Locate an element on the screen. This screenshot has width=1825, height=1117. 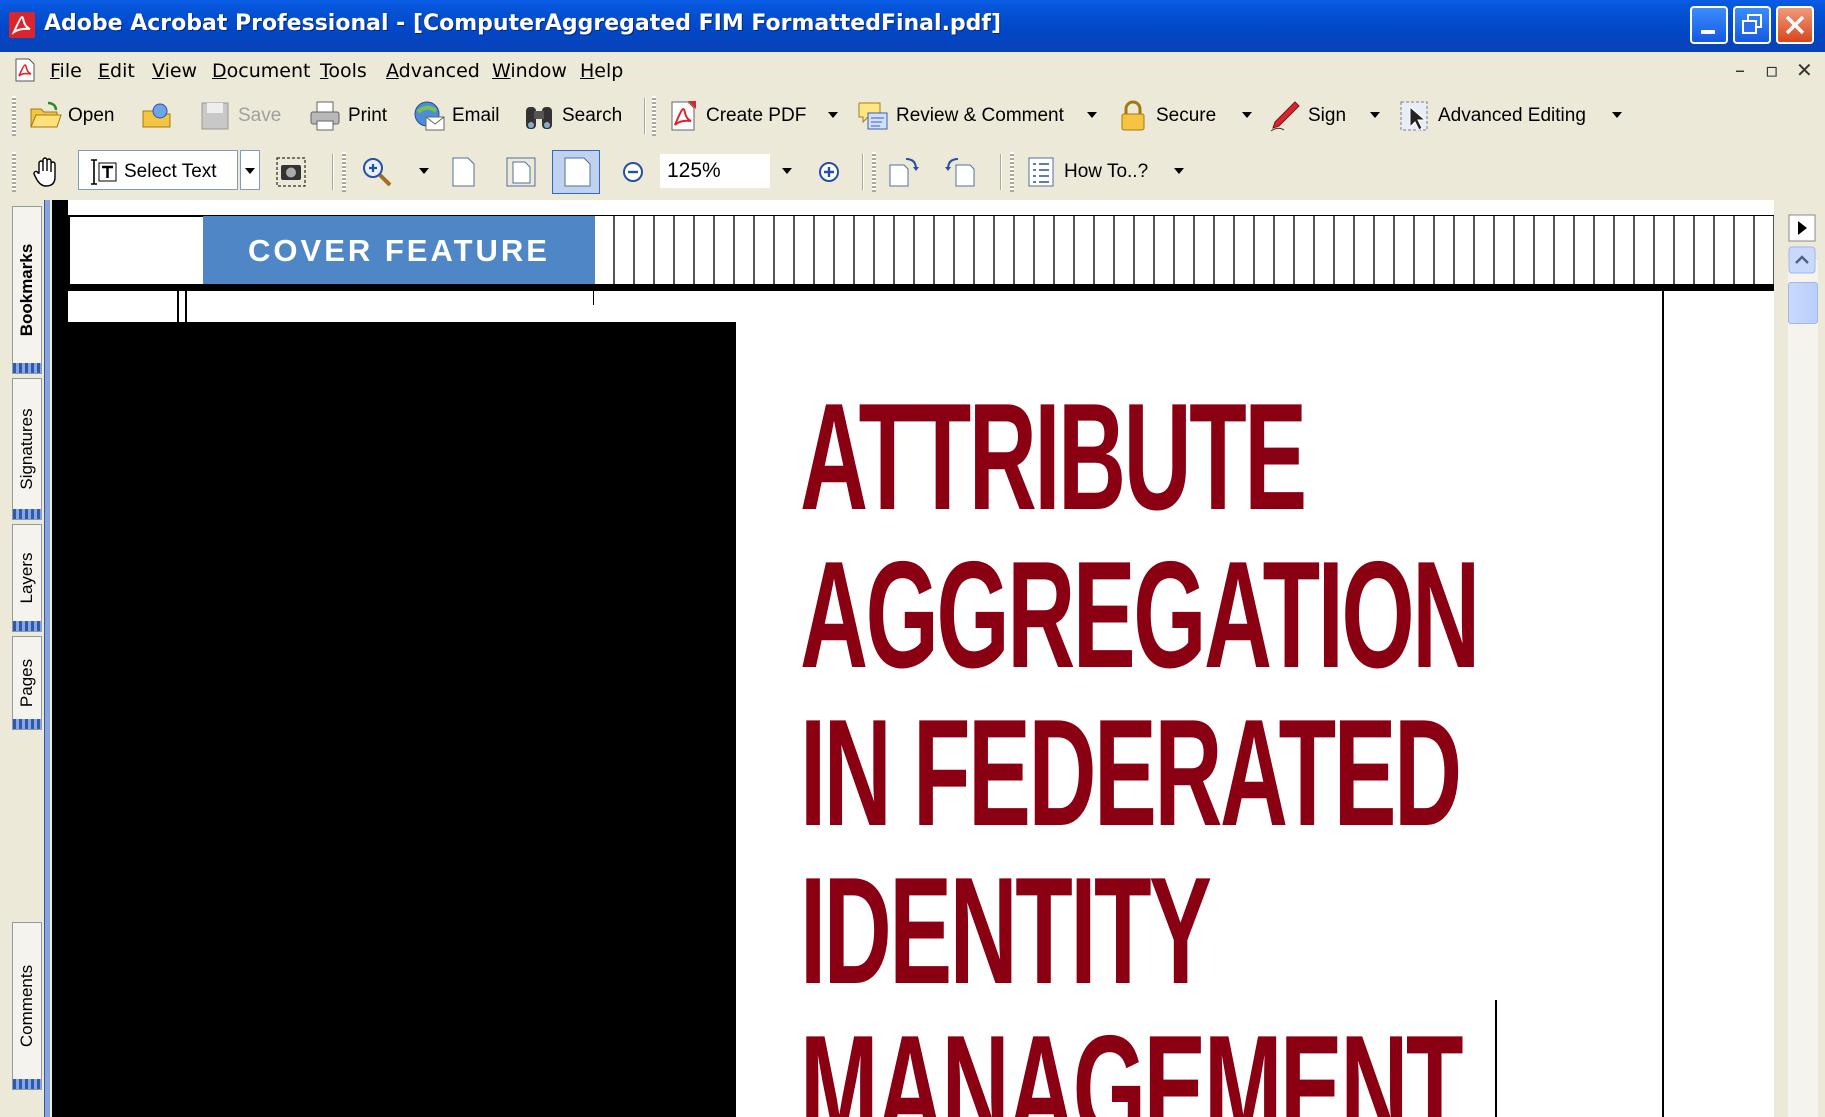
fit-width-button is located at coordinates (580, 172).